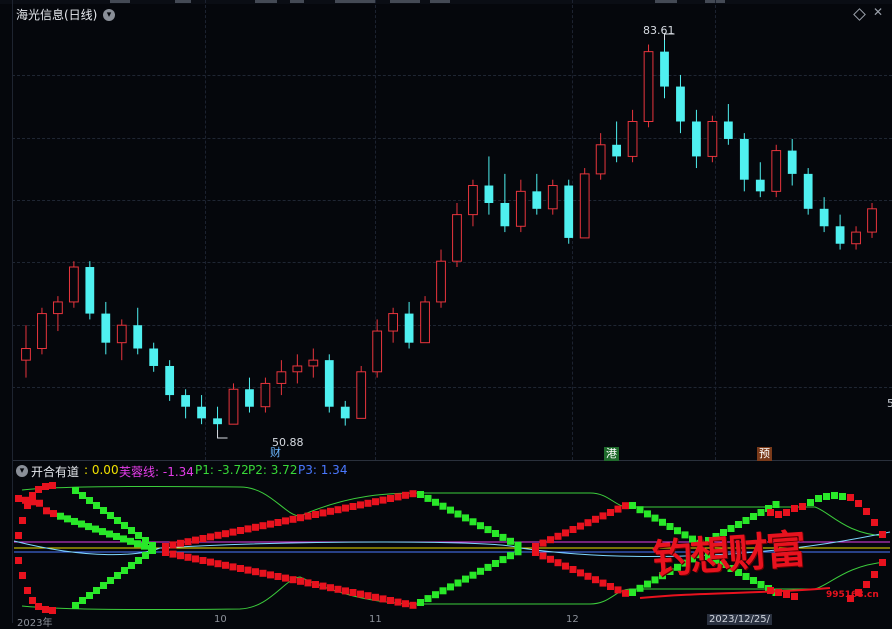 The width and height of the screenshot is (892, 629). What do you see at coordinates (375, 619) in the screenshot?
I see `x-axis-label: 11` at bounding box center [375, 619].